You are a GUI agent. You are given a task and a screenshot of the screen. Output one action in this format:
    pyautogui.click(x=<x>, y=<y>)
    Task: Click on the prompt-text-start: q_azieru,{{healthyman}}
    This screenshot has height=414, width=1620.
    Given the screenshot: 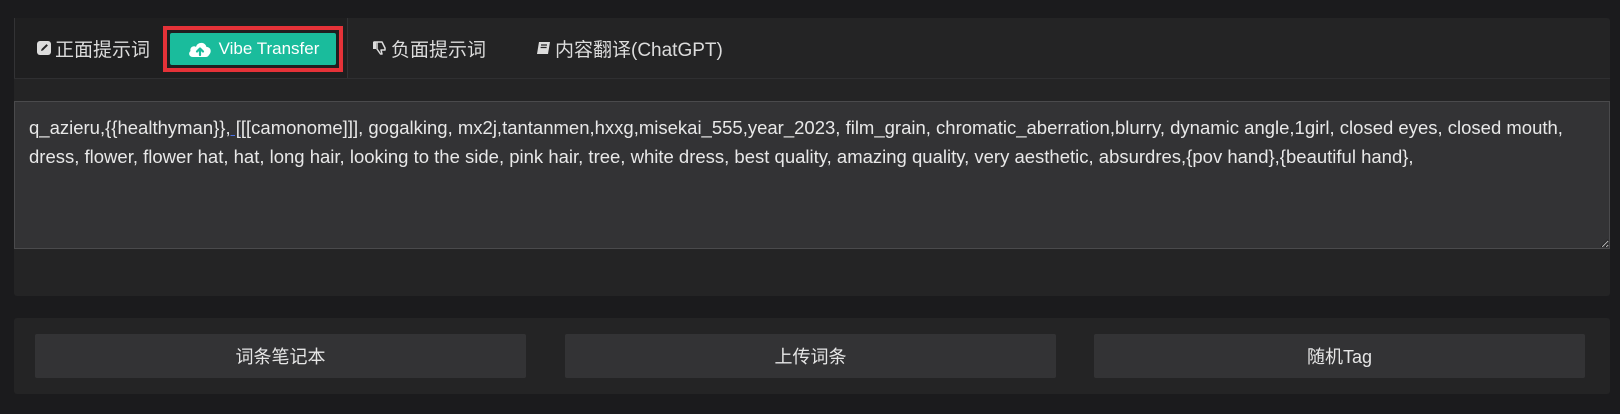 What is the action you would take?
    pyautogui.click(x=127, y=127)
    